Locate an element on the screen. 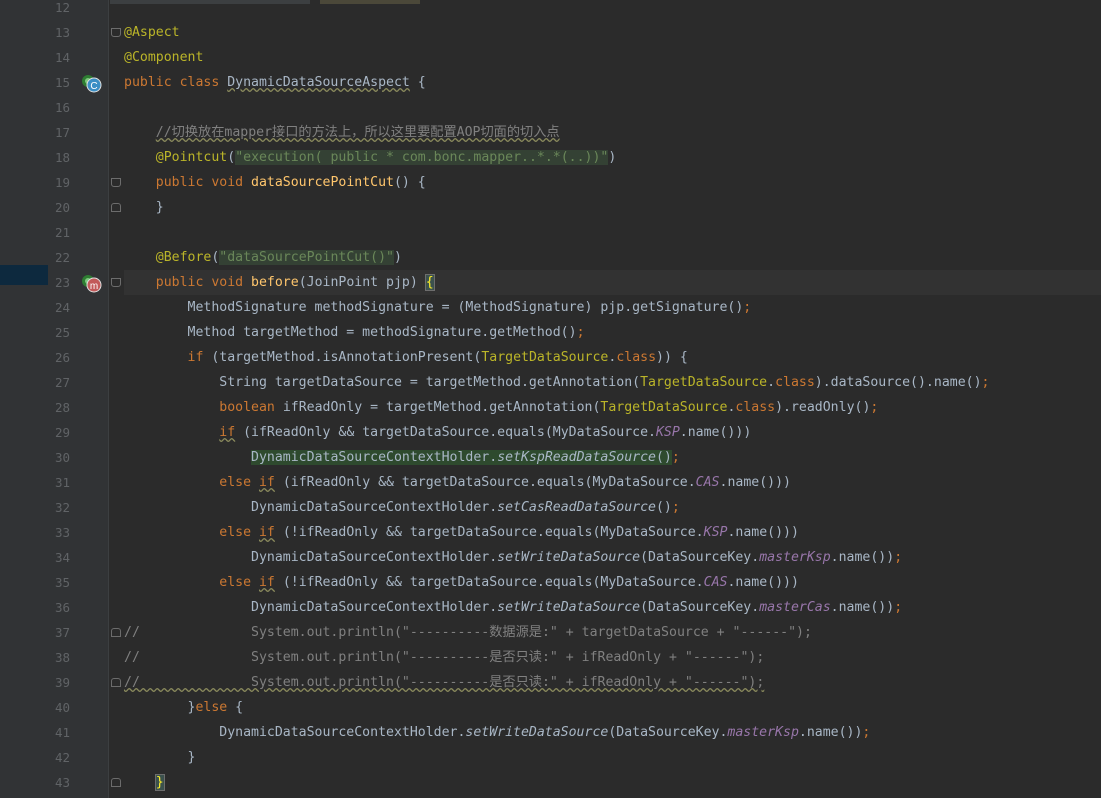 This screenshot has height=798, width=1101. code-token: ) is located at coordinates (612, 157).